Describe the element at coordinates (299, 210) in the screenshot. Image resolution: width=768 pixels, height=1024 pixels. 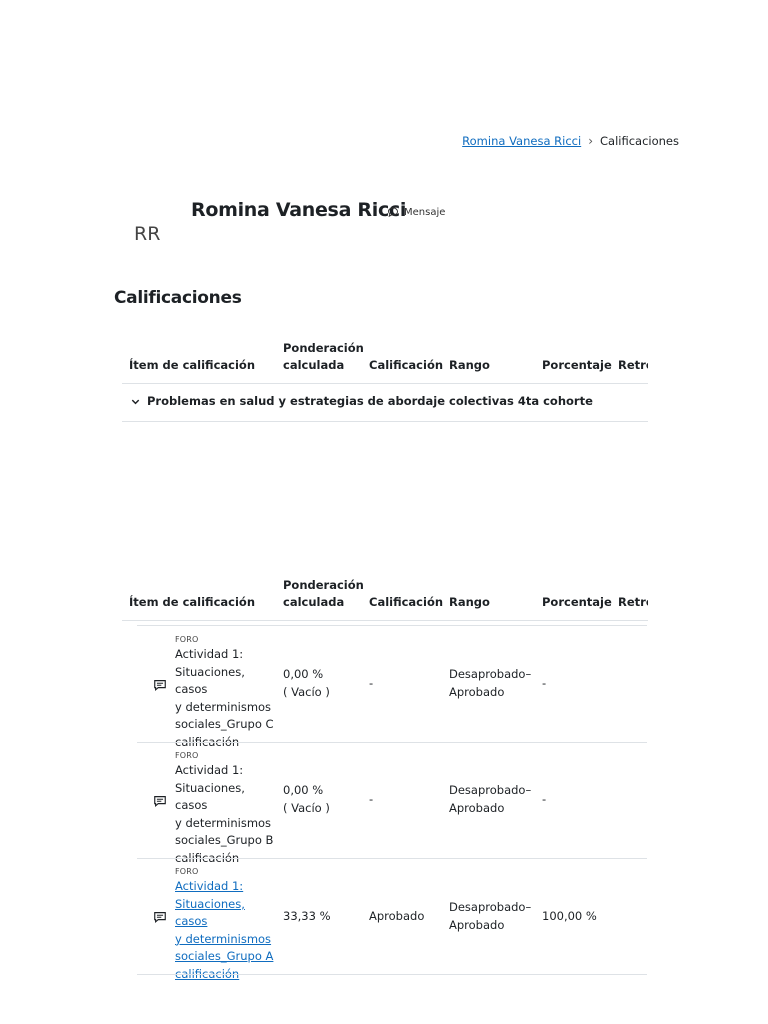
I see `page-title: Romina Vanesa Ricci` at that location.